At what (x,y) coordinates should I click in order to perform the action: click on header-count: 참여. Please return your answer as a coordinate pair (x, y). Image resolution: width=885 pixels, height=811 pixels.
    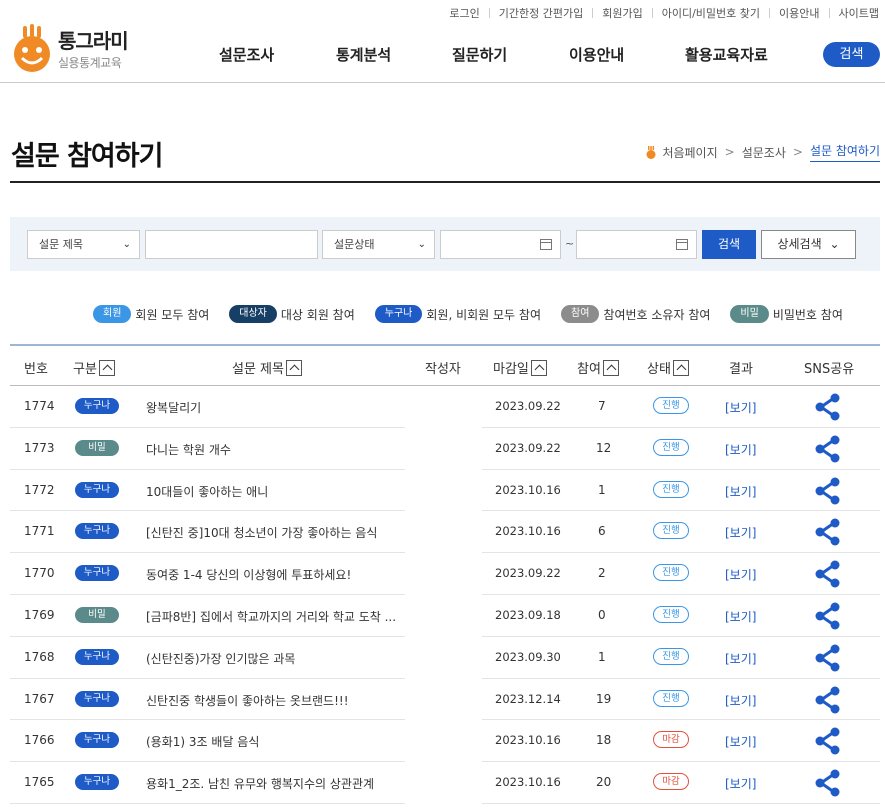
    Looking at the image, I should click on (598, 367).